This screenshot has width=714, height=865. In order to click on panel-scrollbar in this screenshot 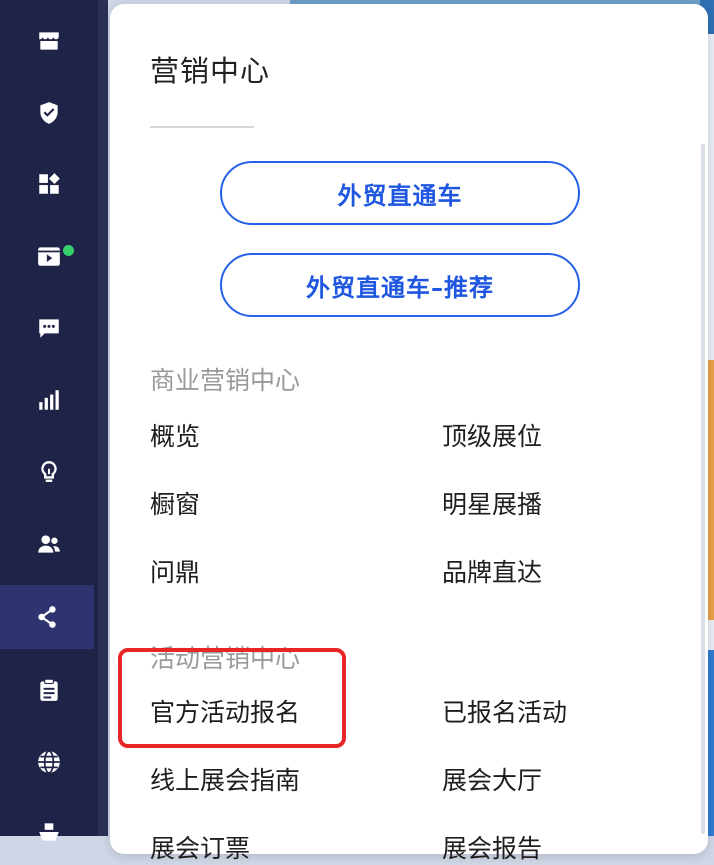, I will do `click(703, 489)`.